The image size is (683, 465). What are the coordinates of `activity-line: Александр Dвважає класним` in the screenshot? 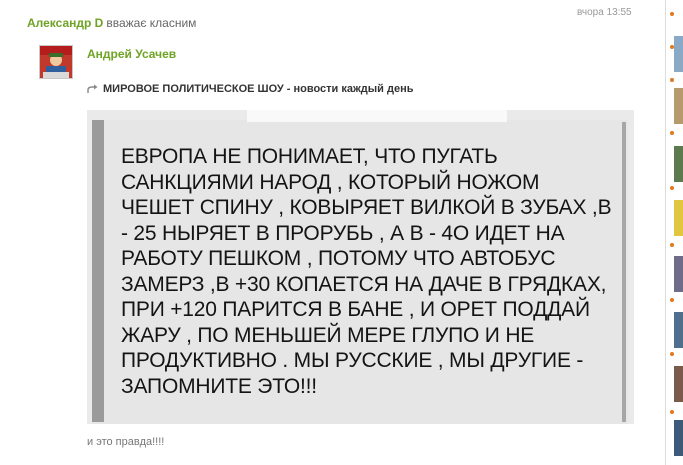 It's located at (111, 23).